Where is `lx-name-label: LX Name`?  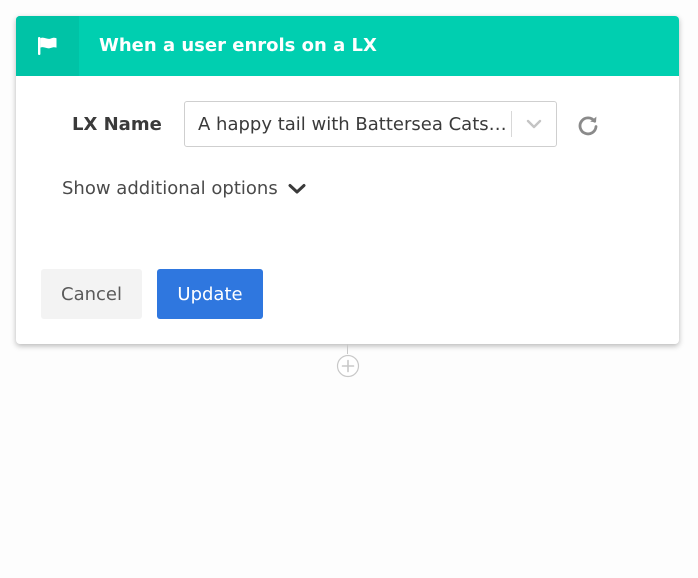 lx-name-label: LX Name is located at coordinates (117, 124).